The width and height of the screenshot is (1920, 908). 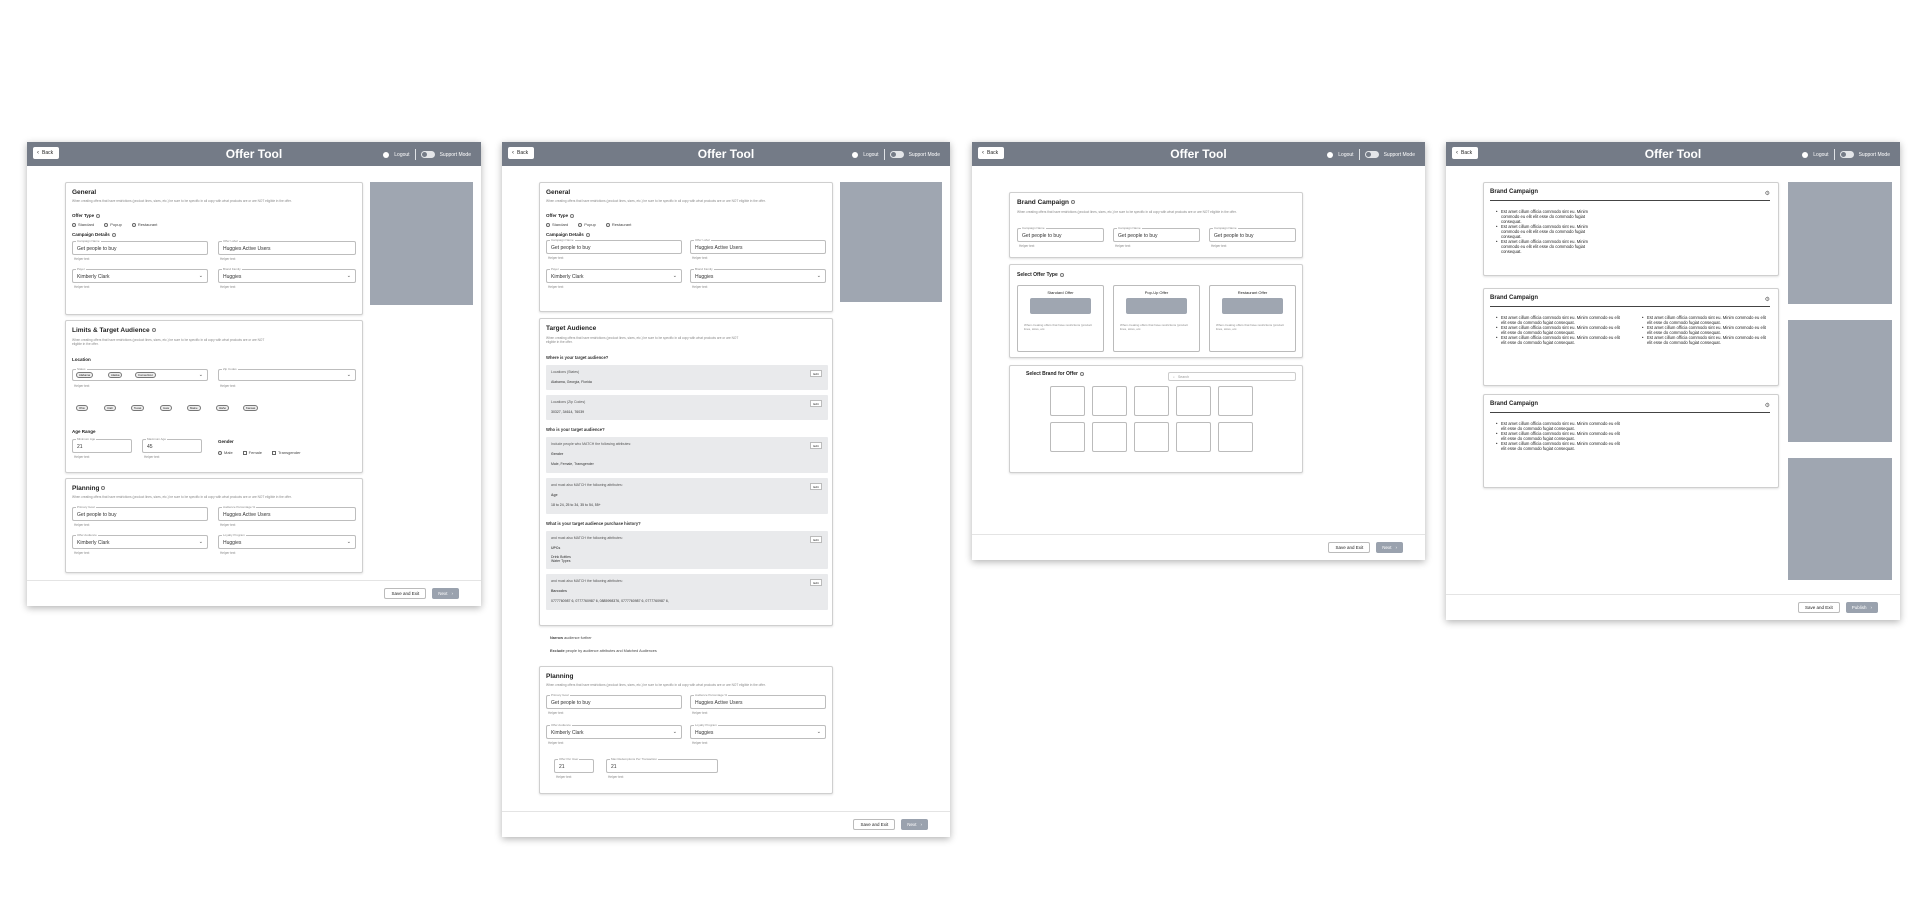 What do you see at coordinates (921, 824) in the screenshot?
I see `chevron-right-icon: ›` at bounding box center [921, 824].